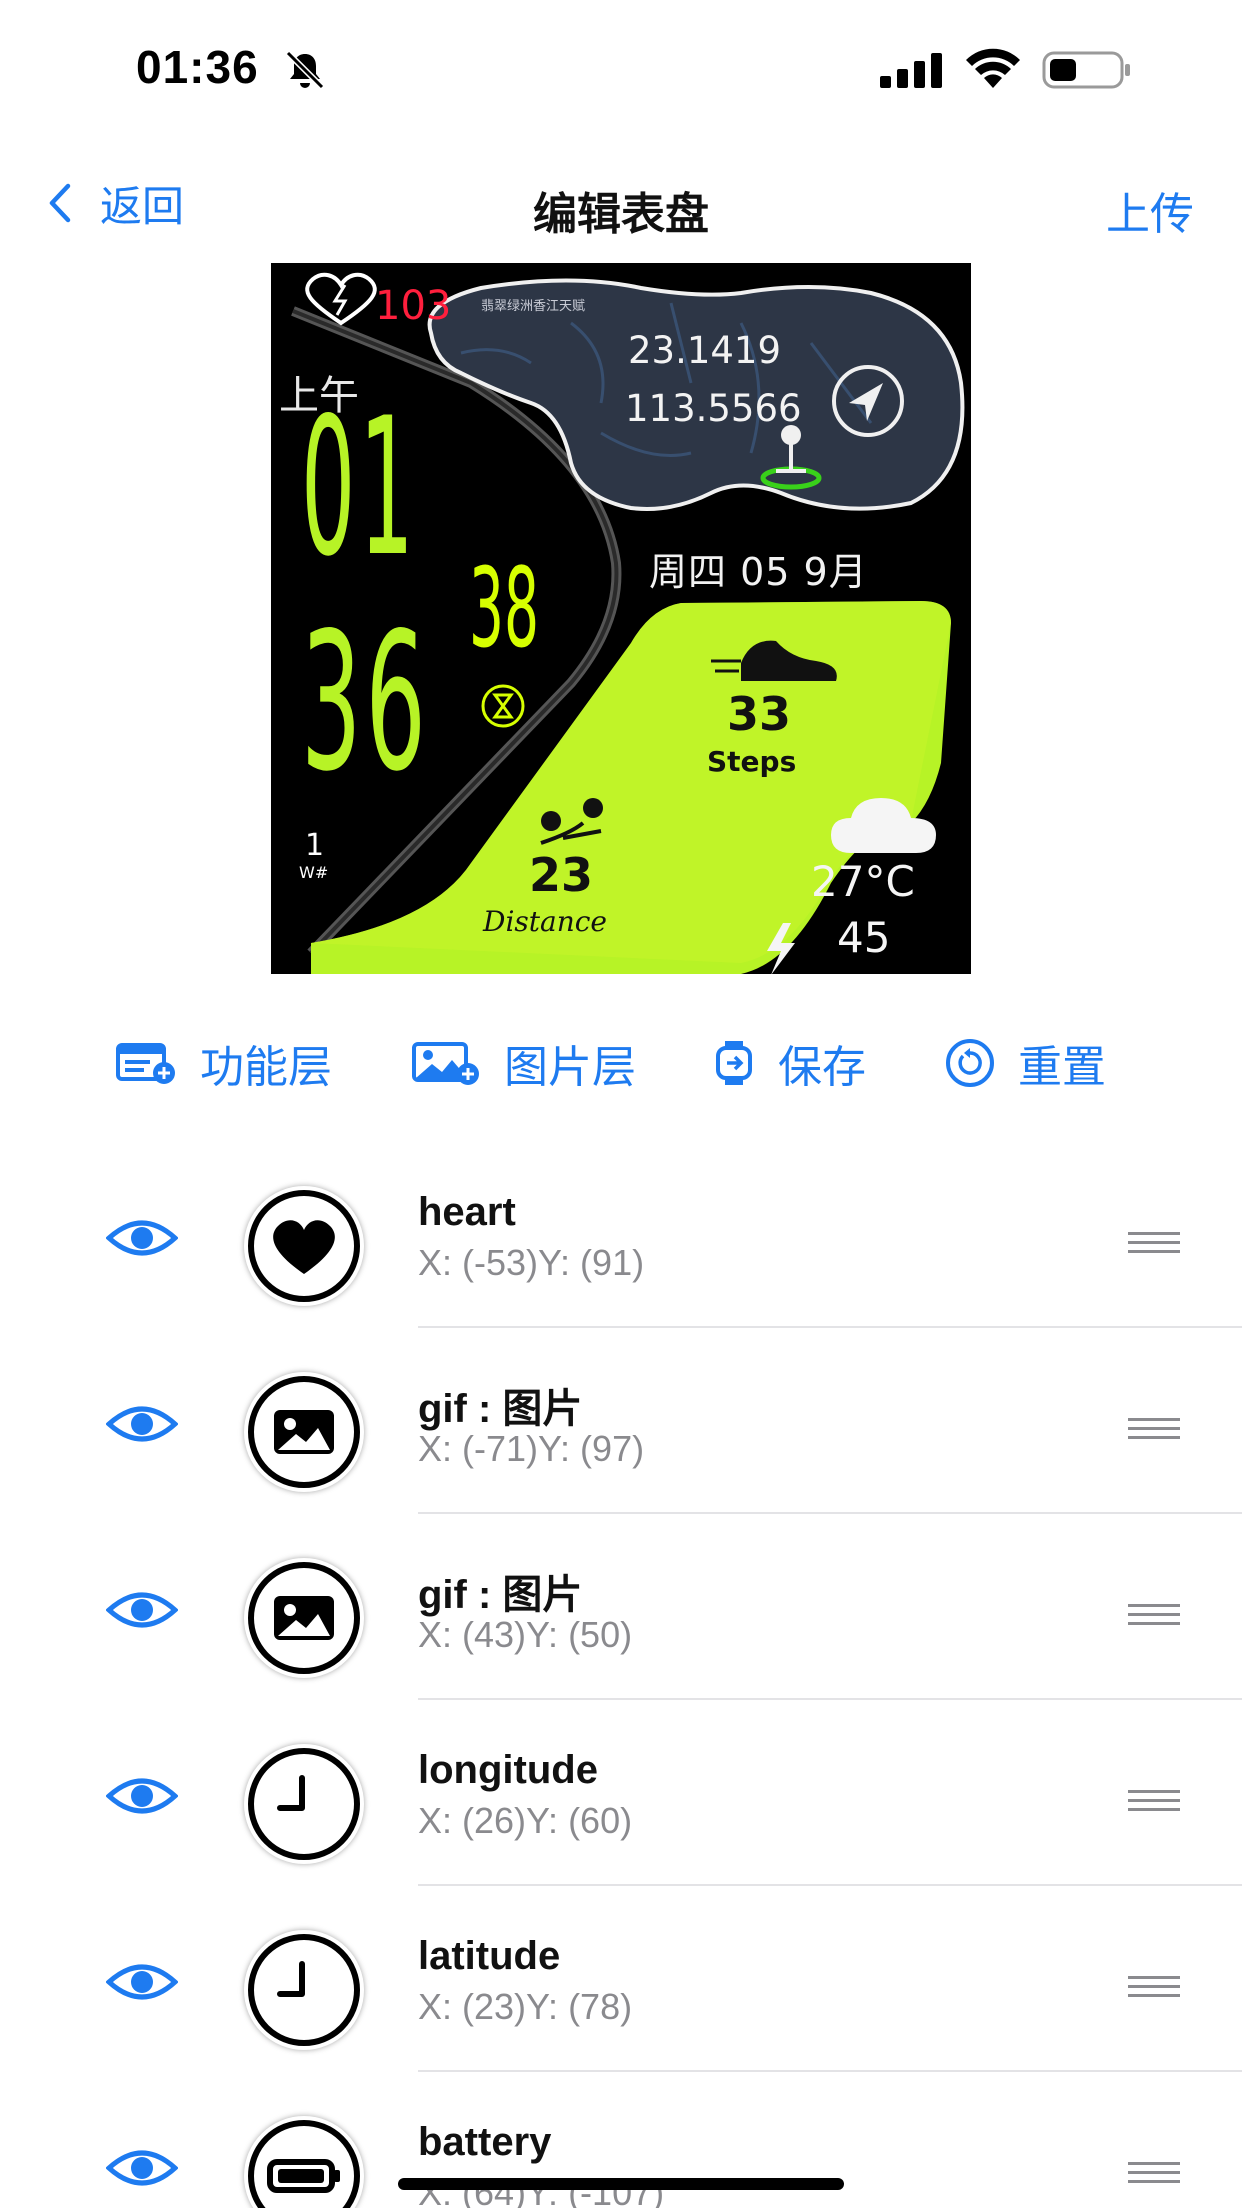 The image size is (1242, 2208). I want to click on second-digits: 38, so click(504, 608).